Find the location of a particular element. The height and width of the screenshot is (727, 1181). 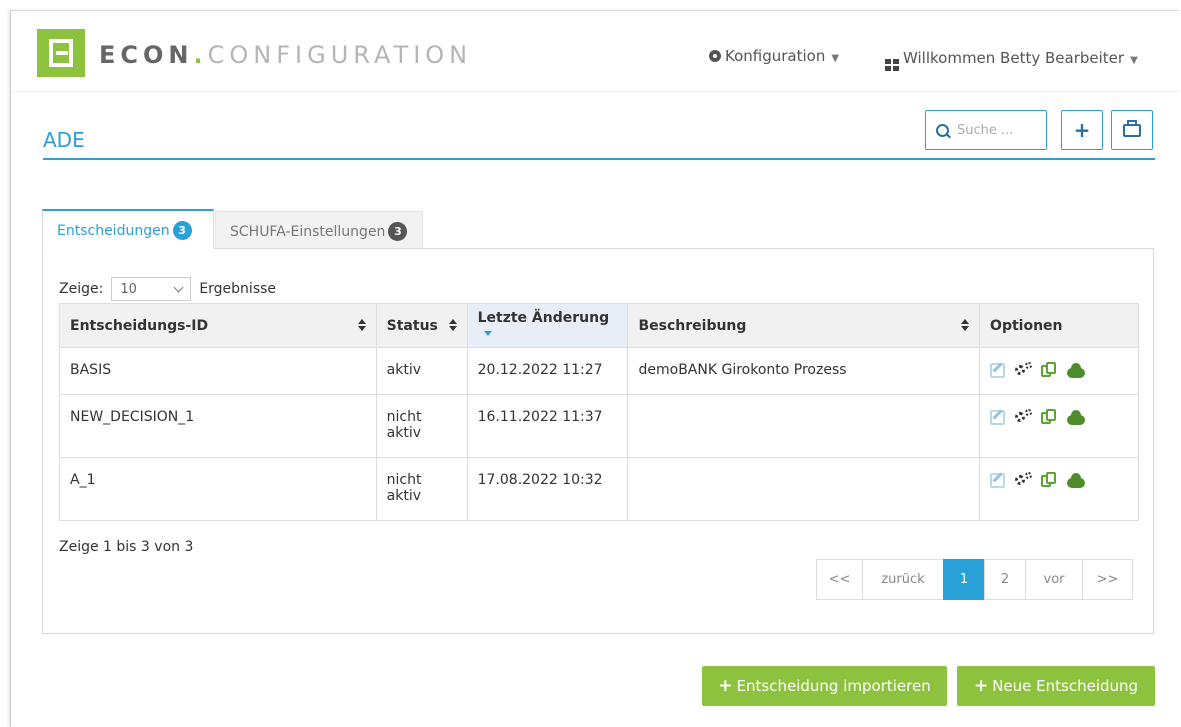

cell-changed: 17.08.2022 10:32 is located at coordinates (547, 489).